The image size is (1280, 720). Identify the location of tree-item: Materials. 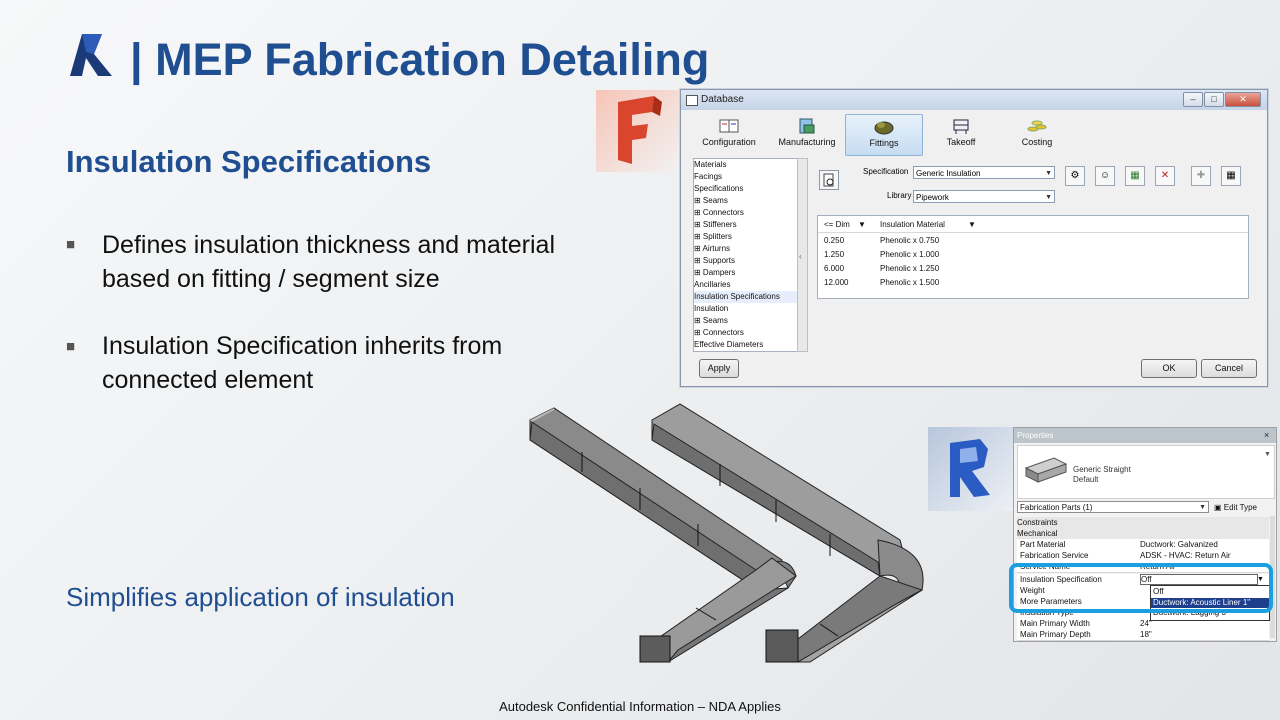
(746, 165).